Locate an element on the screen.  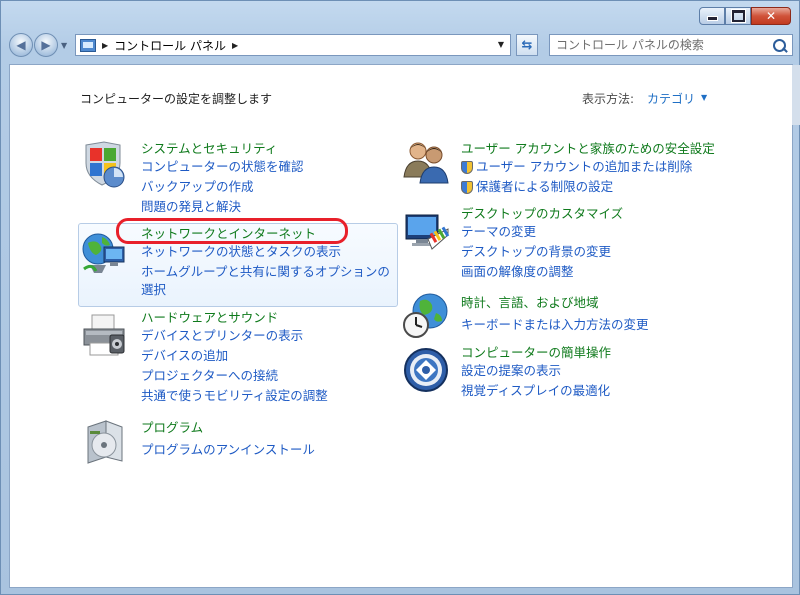
users-icon is located at coordinates (426, 161).